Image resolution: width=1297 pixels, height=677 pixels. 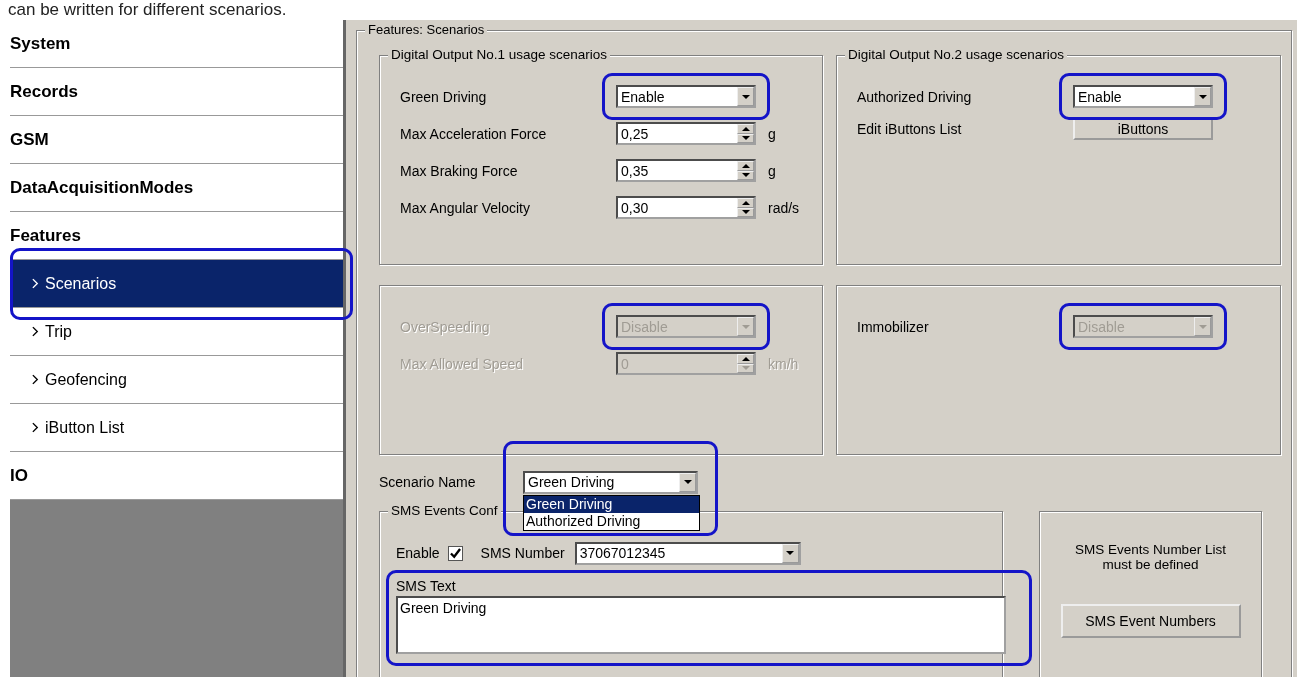 I want to click on field-label: Scenario Name, so click(x=428, y=482).